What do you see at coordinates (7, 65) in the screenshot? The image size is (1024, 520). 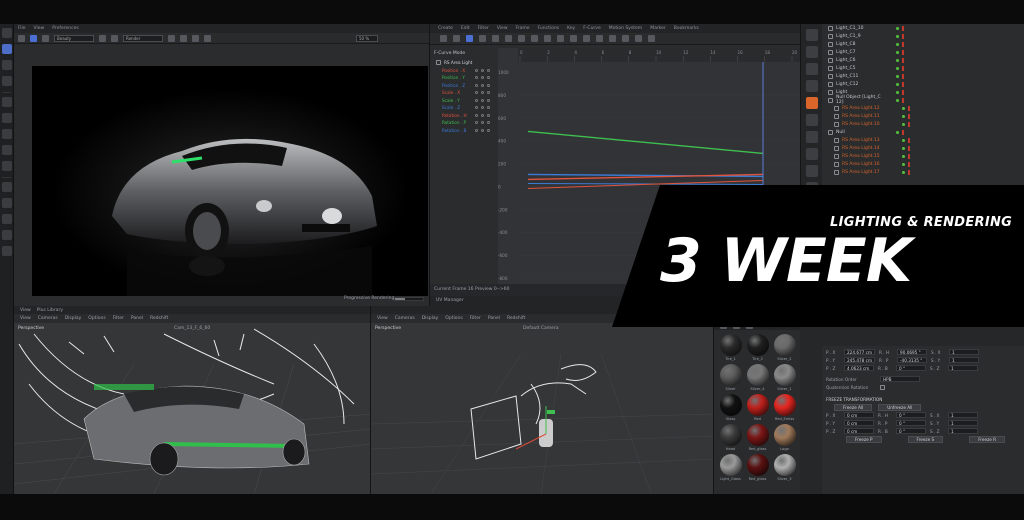 I see `rotate-tool-icon` at bounding box center [7, 65].